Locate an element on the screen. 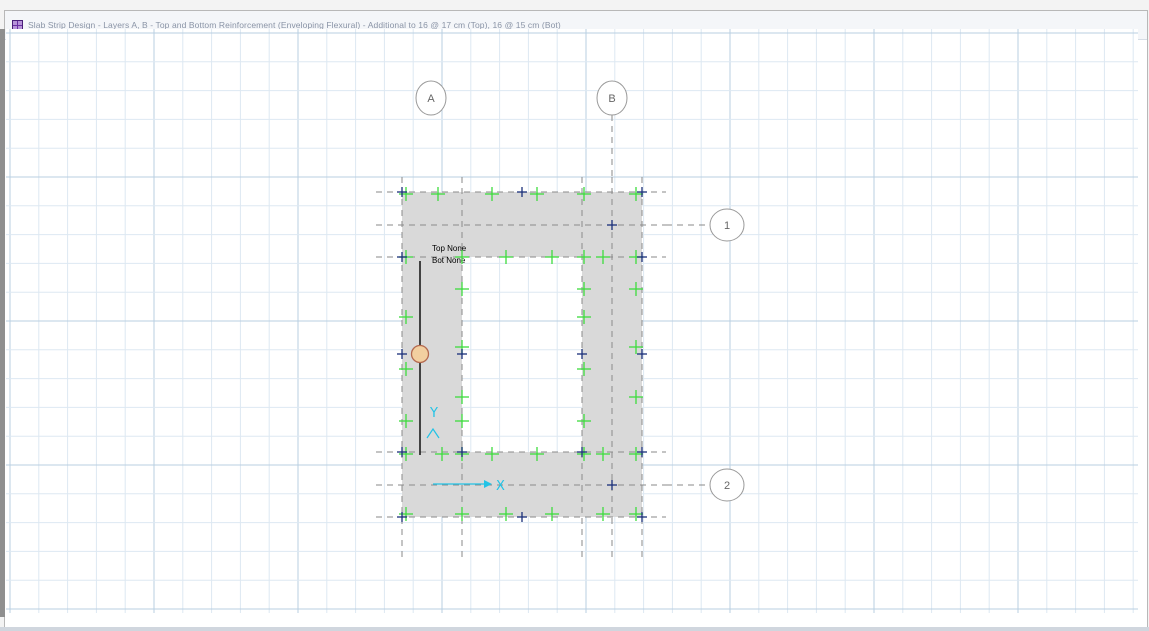  x-axis-label: X is located at coordinates (500, 486).